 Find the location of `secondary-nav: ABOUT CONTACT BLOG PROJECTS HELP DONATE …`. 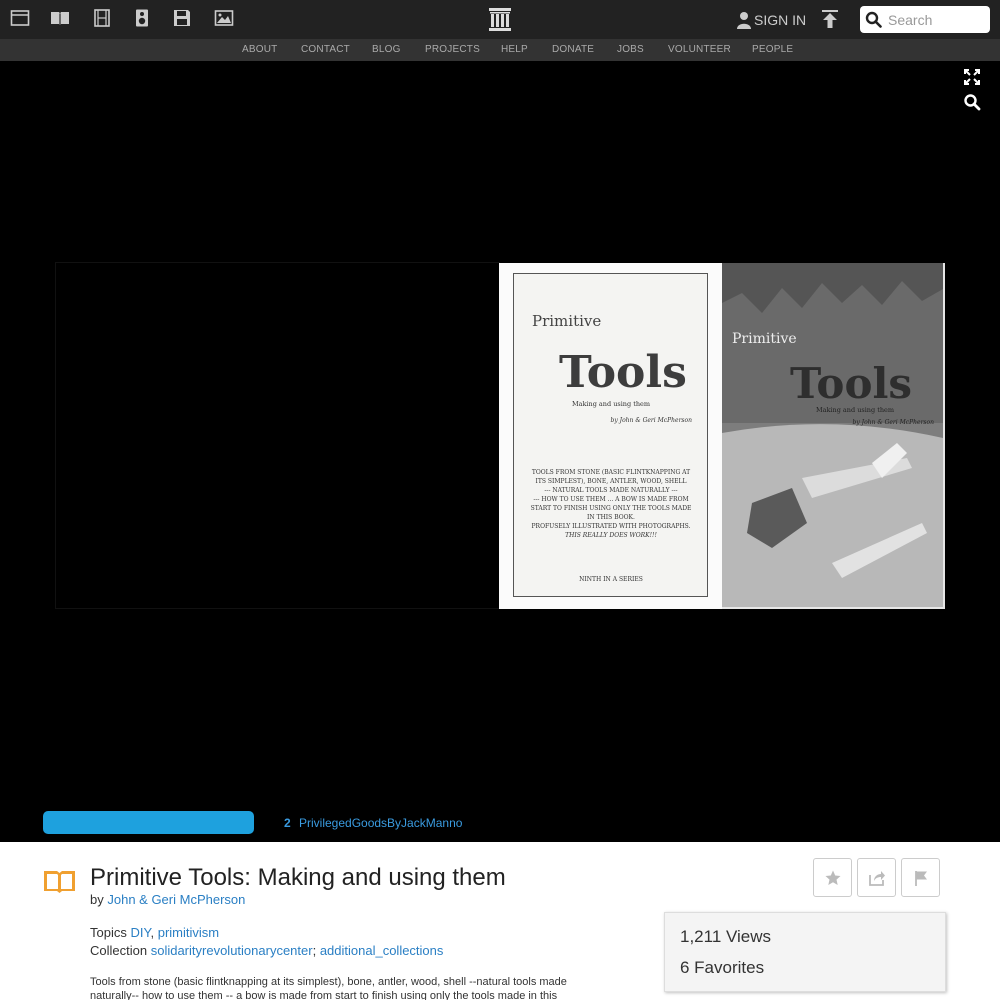

secondary-nav: ABOUT CONTACT BLOG PROJECTS HELP DONATE … is located at coordinates (500, 50).